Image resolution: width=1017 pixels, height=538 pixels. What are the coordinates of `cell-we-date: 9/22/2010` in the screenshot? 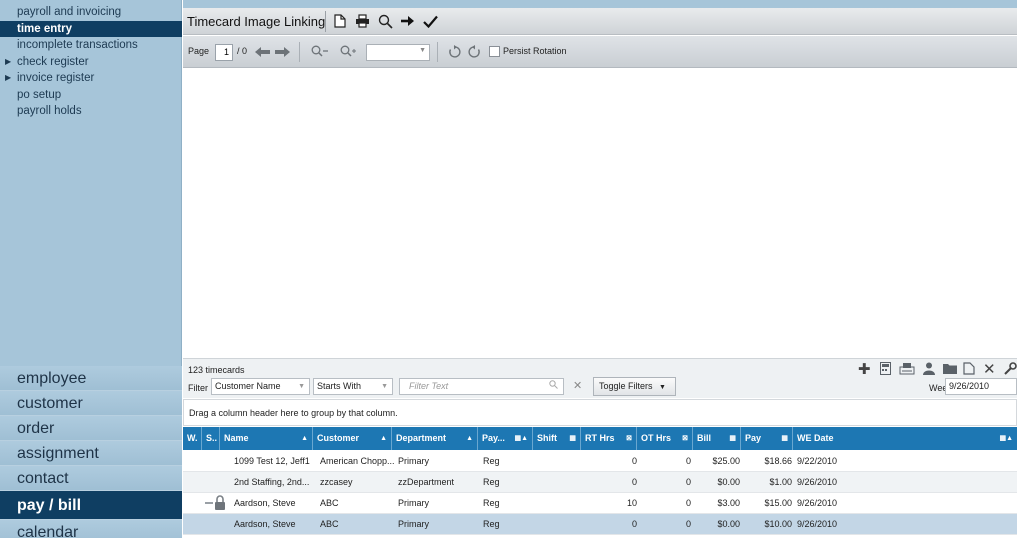 It's located at (817, 461).